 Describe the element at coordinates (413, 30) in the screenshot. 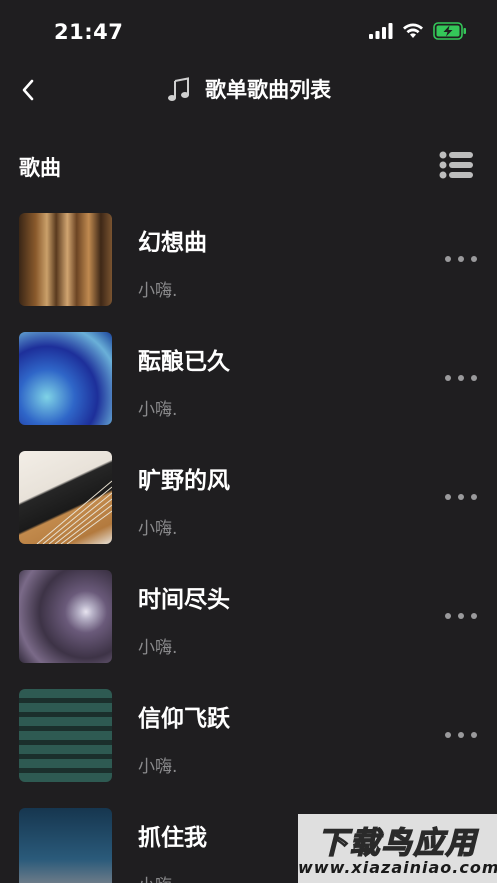

I see `wifi-icon` at that location.